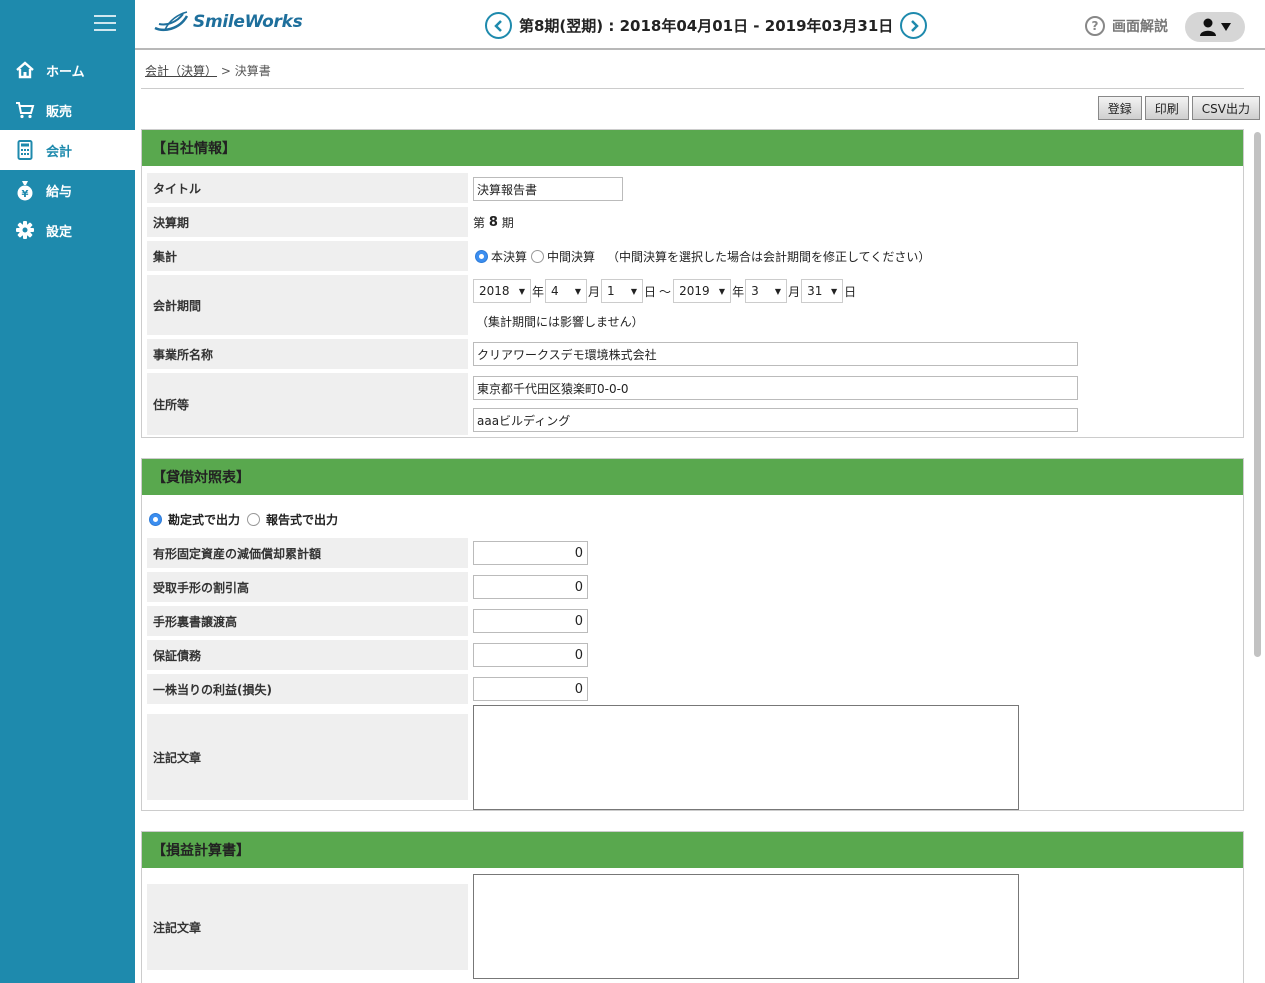 The image size is (1265, 983). What do you see at coordinates (204, 520) in the screenshot?
I see `radio-label: 勘定式で出力` at bounding box center [204, 520].